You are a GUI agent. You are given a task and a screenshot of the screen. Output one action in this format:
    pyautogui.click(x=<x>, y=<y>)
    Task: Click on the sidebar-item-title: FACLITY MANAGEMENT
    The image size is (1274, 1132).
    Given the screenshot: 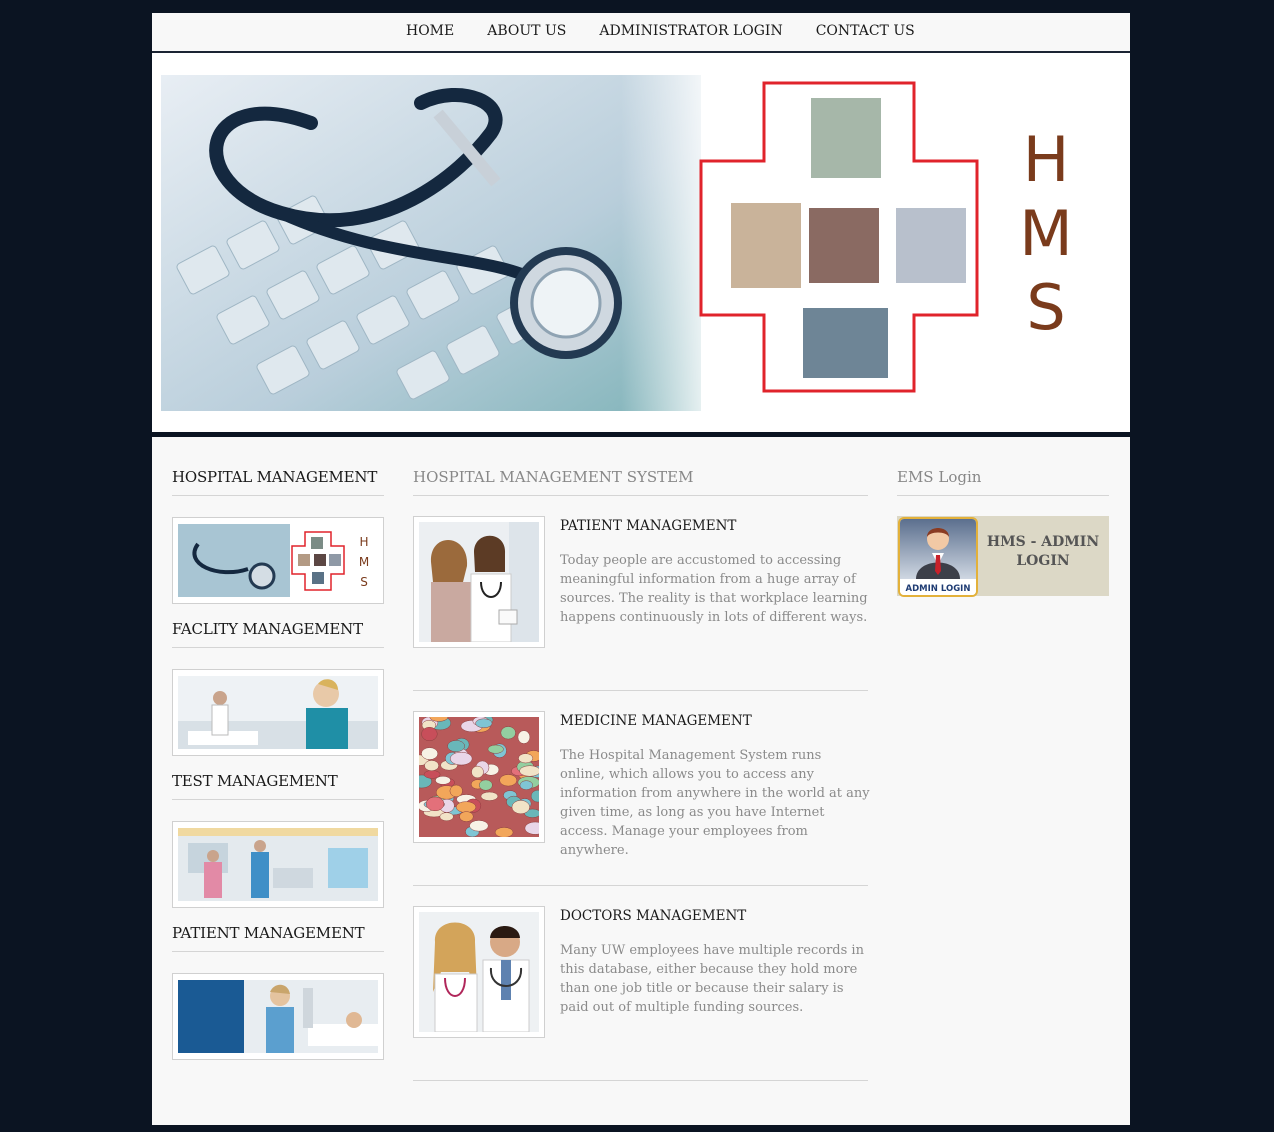 What is the action you would take?
    pyautogui.click(x=278, y=634)
    